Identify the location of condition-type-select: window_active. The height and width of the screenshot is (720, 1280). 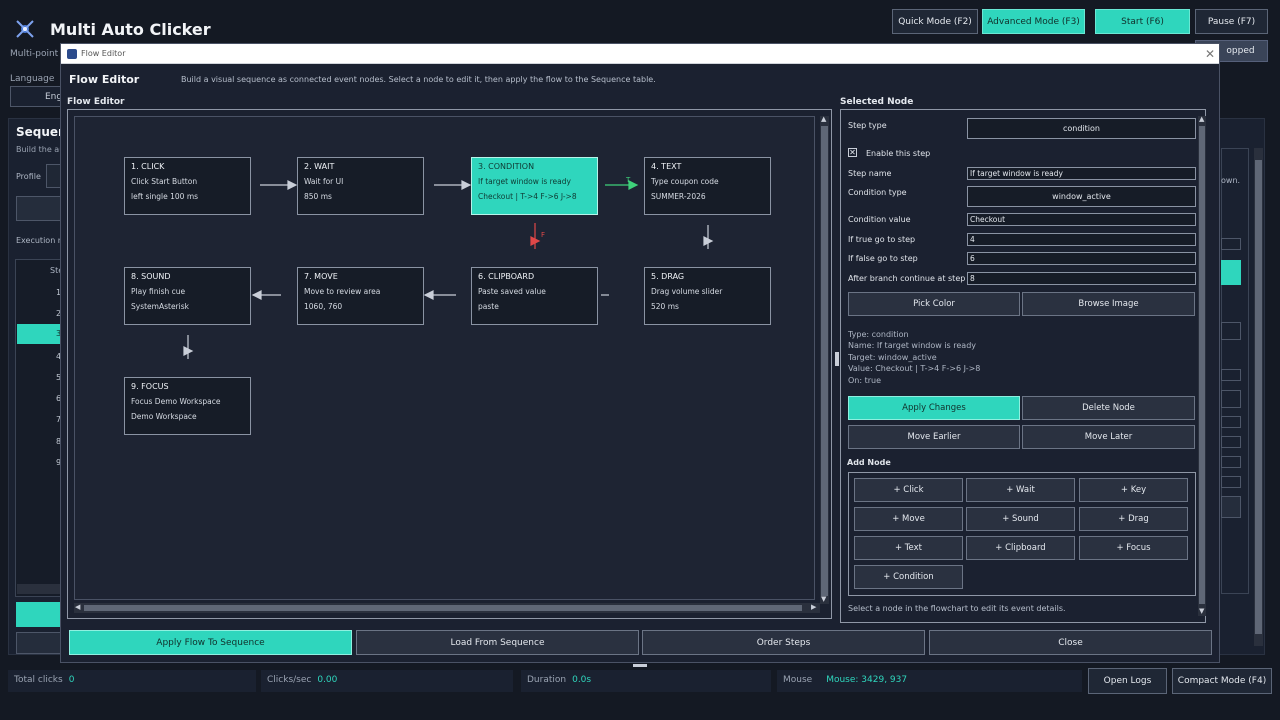
(1081, 196).